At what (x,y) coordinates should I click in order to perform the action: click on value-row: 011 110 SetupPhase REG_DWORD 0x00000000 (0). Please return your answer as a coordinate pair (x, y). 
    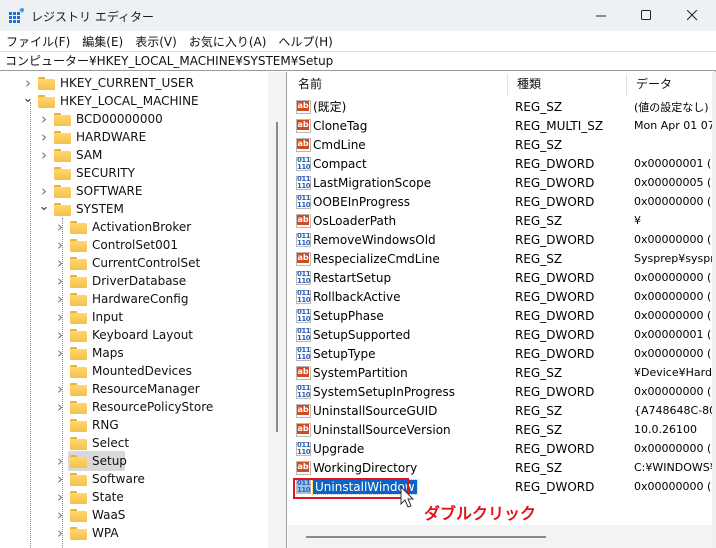
    Looking at the image, I should click on (502, 315).